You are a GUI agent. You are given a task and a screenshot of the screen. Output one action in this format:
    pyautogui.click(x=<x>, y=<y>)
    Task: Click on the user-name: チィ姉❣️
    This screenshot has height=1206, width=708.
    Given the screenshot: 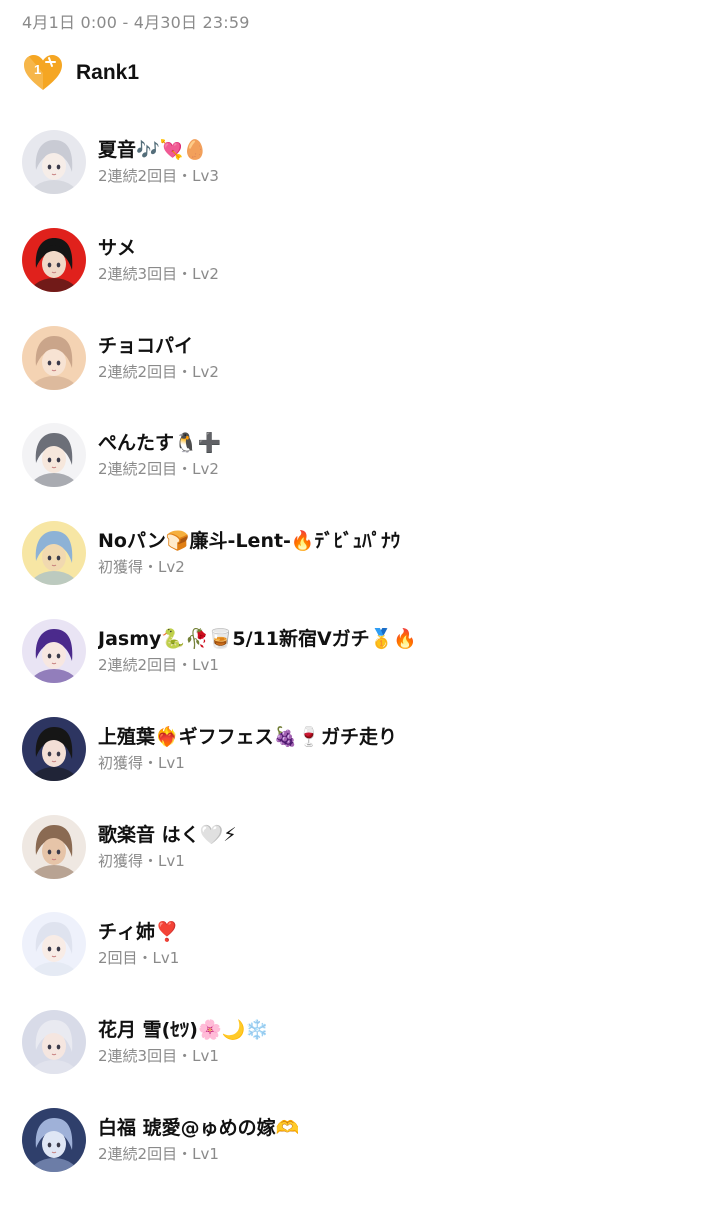 What is the action you would take?
    pyautogui.click(x=138, y=932)
    